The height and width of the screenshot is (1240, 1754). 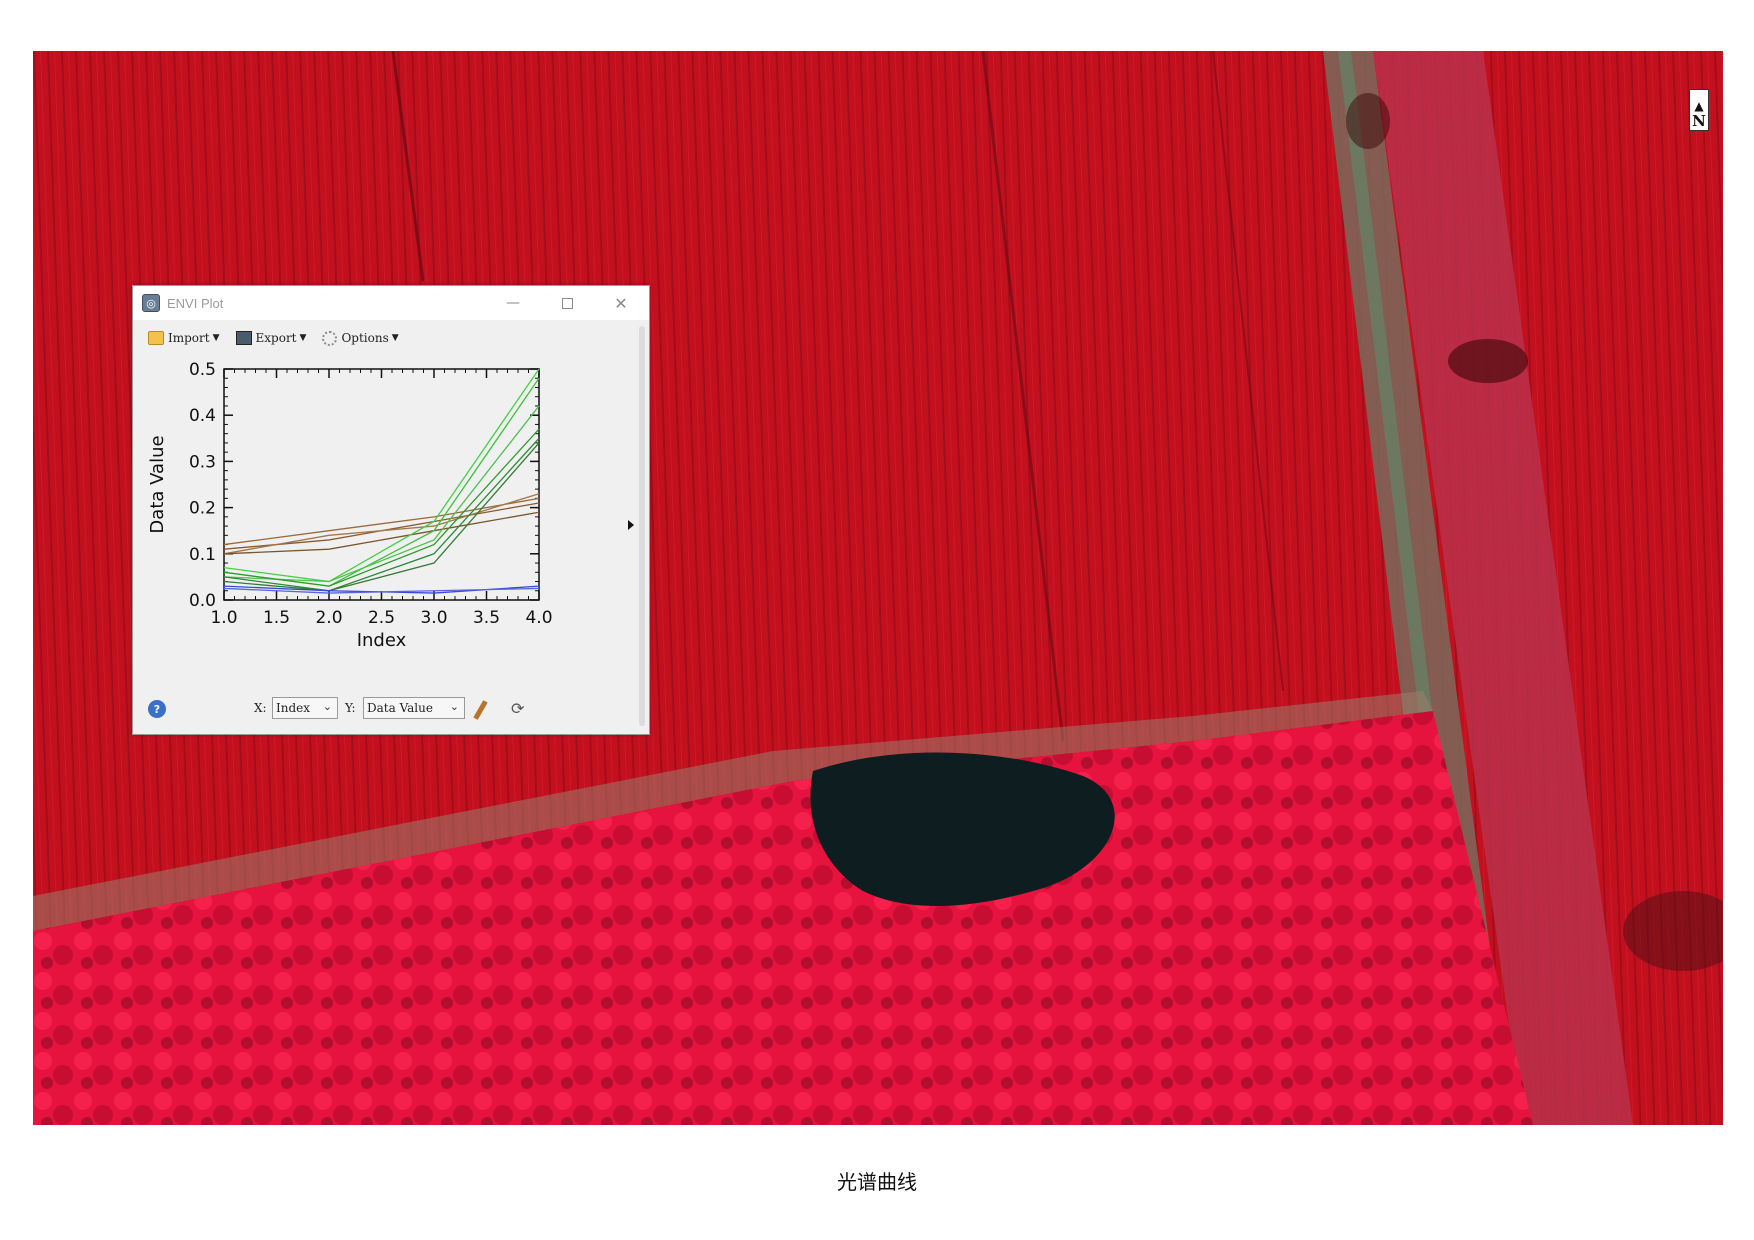 I want to click on y-axis-select: Data Value ⌄, so click(x=414, y=708).